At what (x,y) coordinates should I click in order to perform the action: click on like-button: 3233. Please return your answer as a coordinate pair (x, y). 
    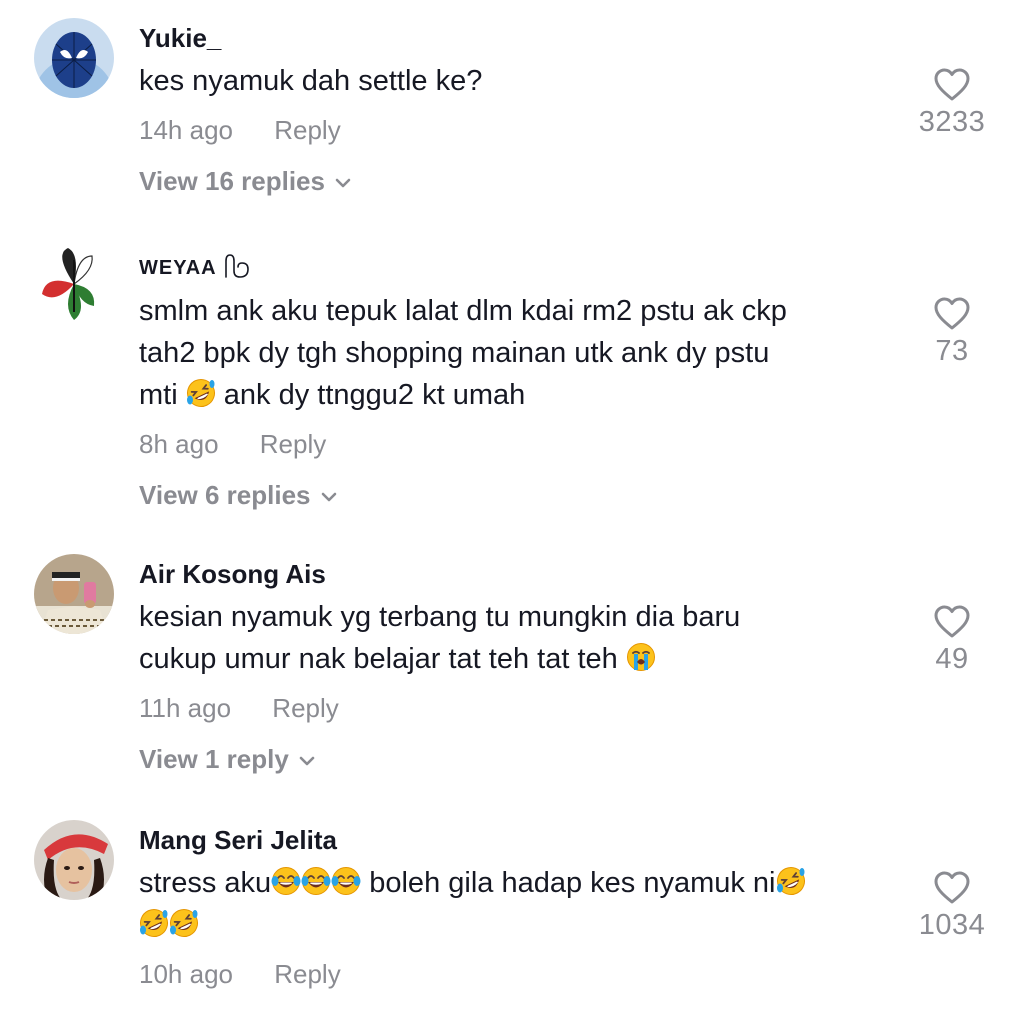
    Looking at the image, I should click on (952, 103).